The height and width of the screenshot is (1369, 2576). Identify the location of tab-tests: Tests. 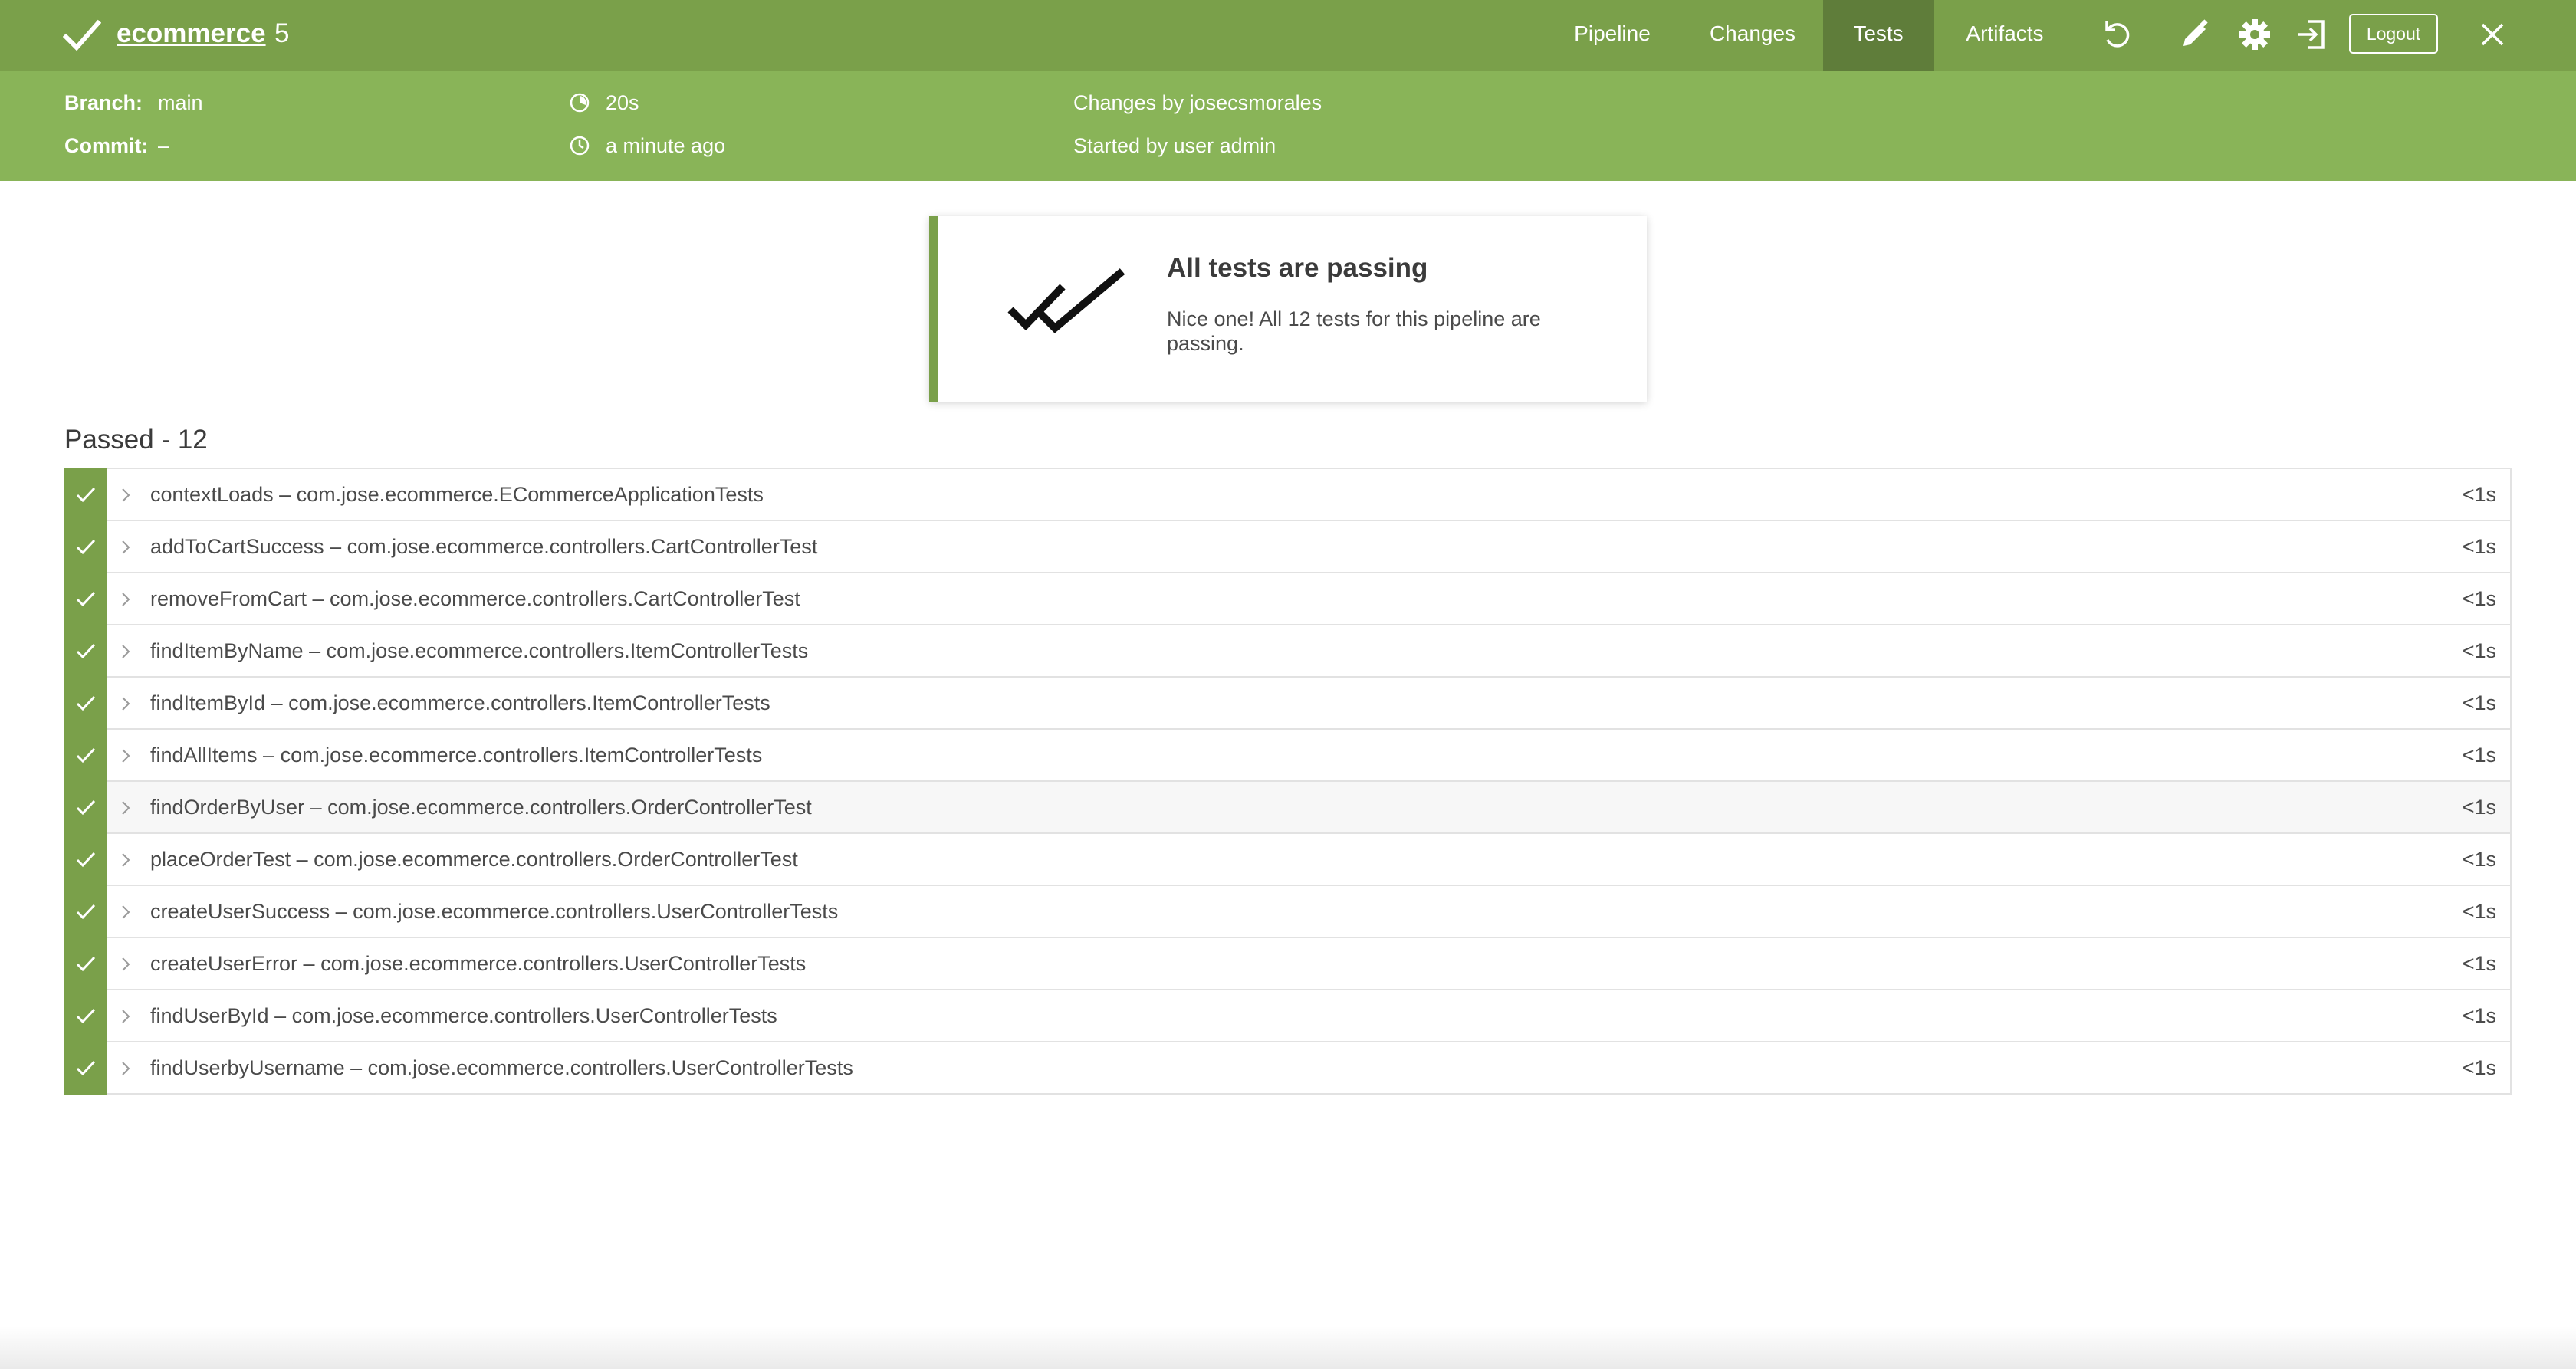
(1879, 35).